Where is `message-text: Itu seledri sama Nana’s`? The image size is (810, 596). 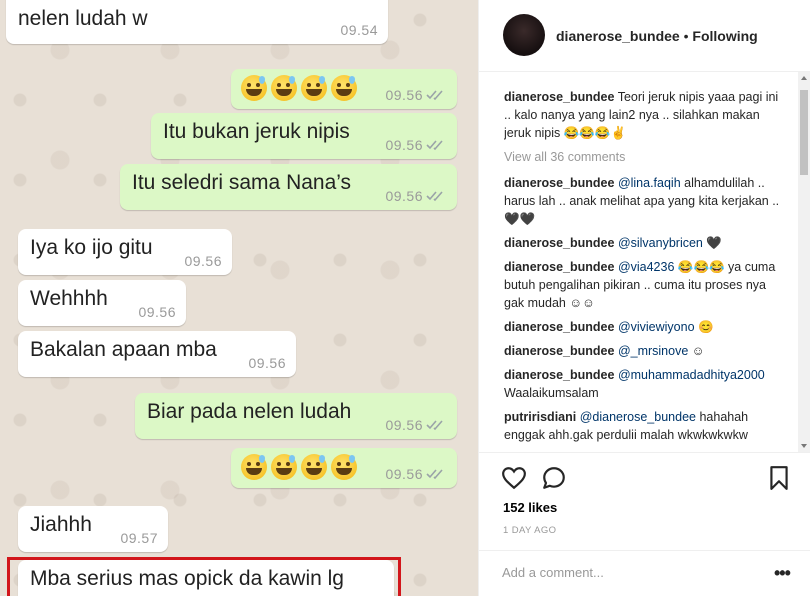
message-text: Itu seledri sama Nana’s is located at coordinates (242, 182).